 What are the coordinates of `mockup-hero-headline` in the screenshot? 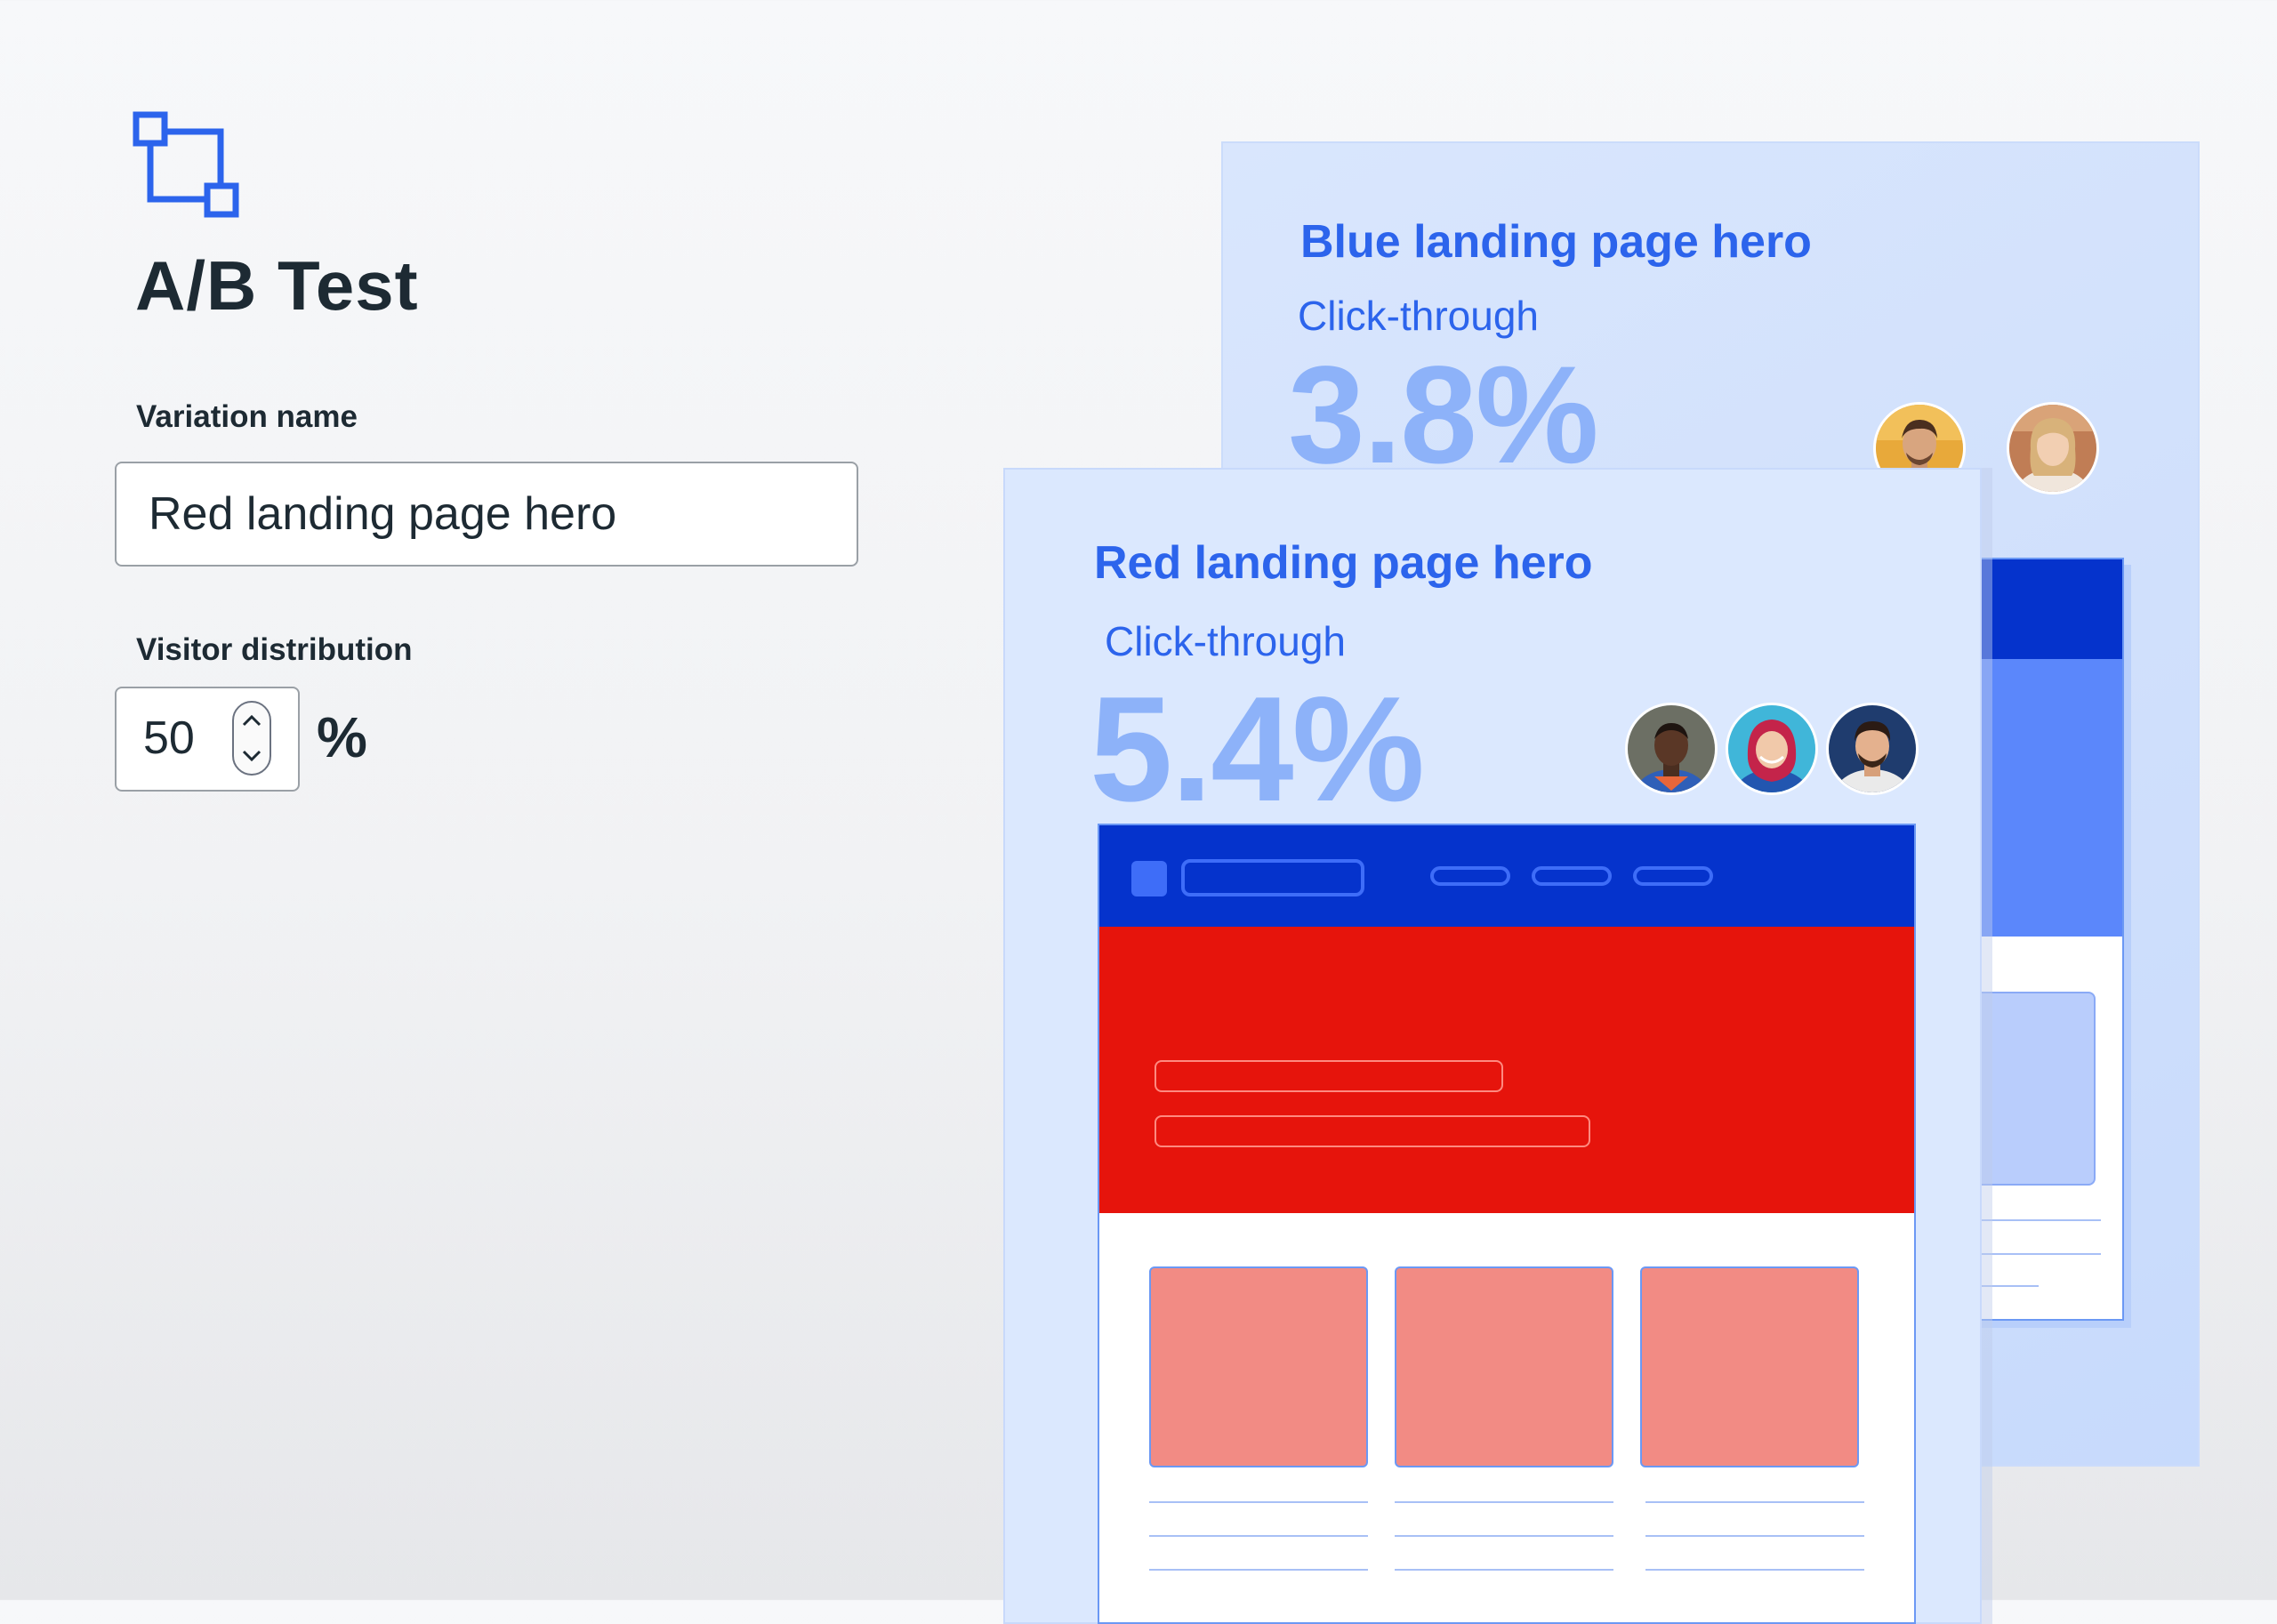 It's located at (1329, 1076).